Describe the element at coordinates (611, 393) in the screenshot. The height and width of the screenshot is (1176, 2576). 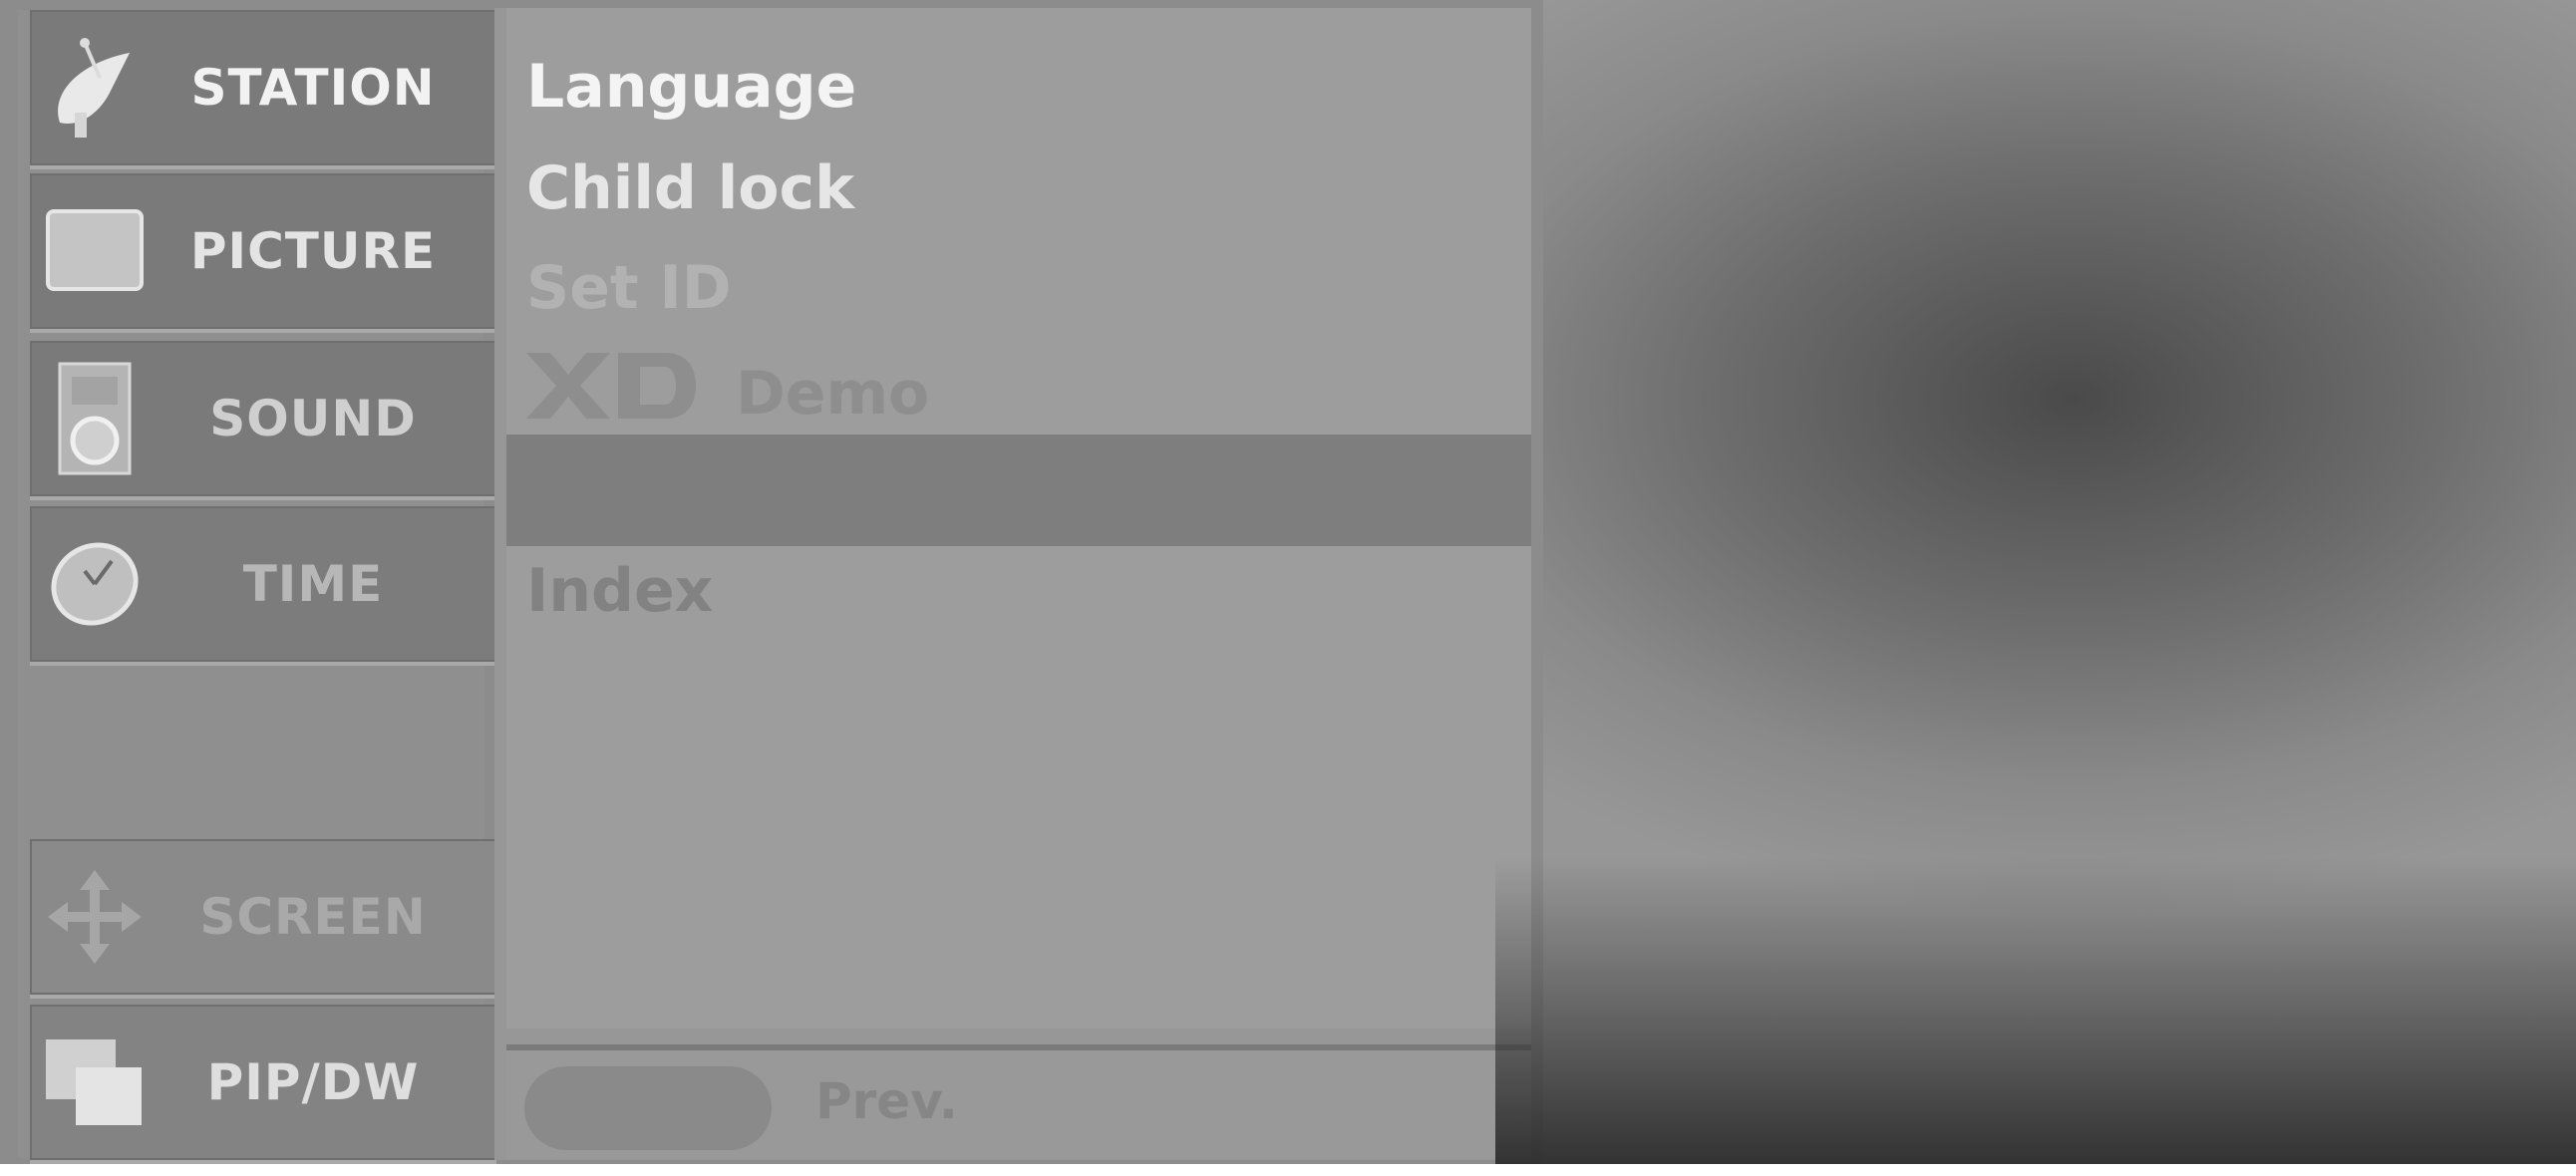
I see `xd-logo` at that location.